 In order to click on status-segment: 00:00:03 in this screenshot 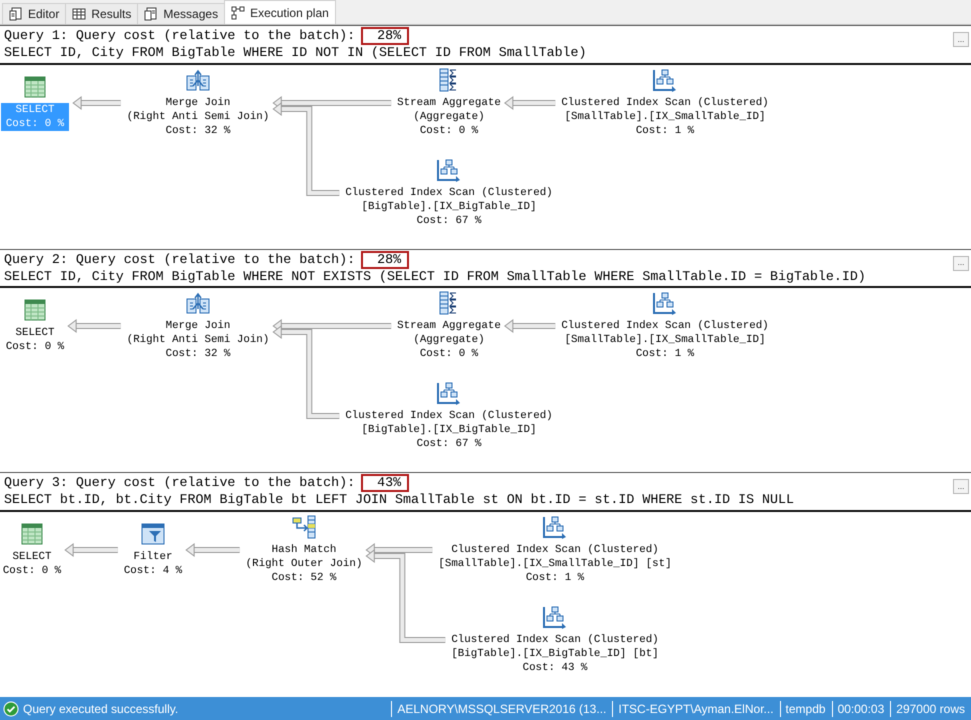, I will do `click(861, 708)`.